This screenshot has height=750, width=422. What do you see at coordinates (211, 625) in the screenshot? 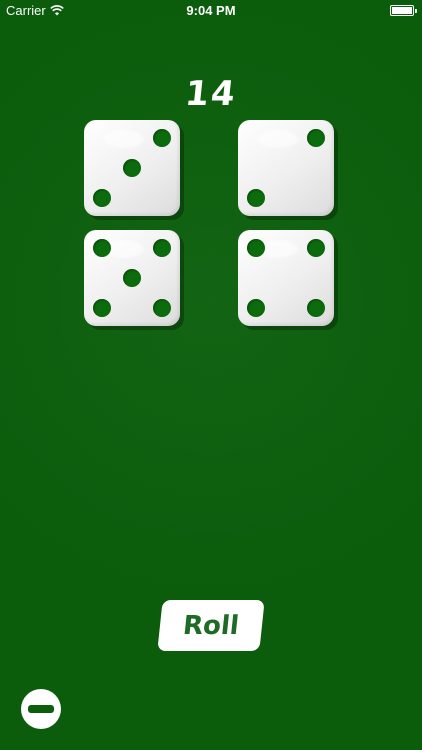
I see `roll-button: Roll` at bounding box center [211, 625].